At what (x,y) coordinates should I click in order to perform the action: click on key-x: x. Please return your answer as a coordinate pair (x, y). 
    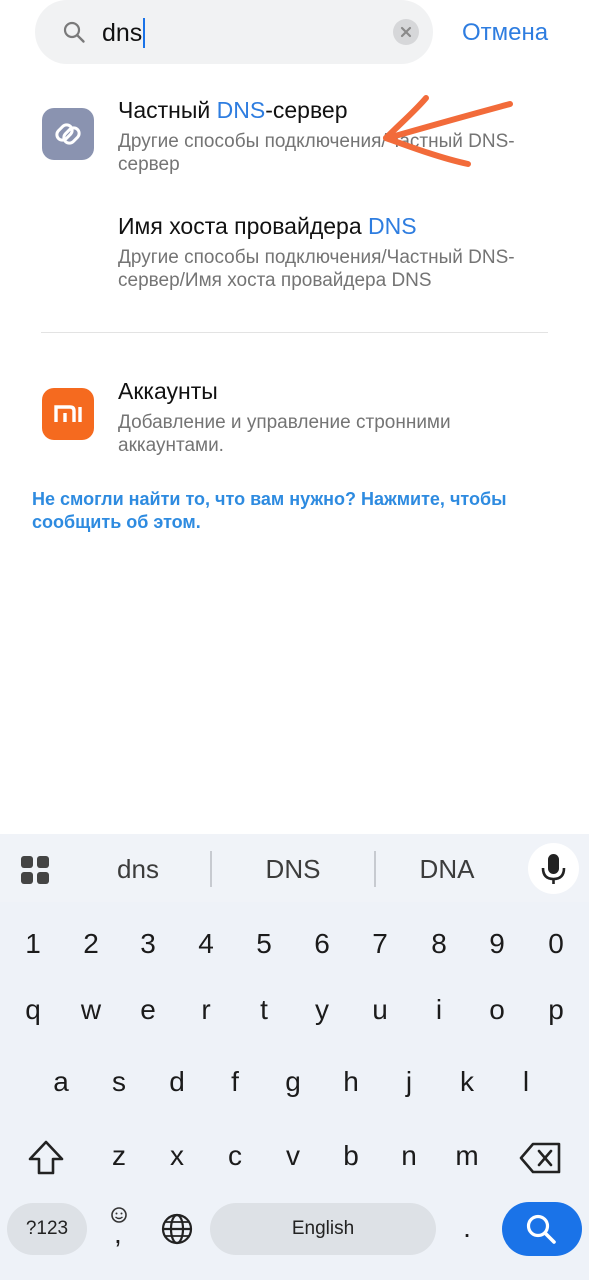
    Looking at the image, I should click on (177, 1156).